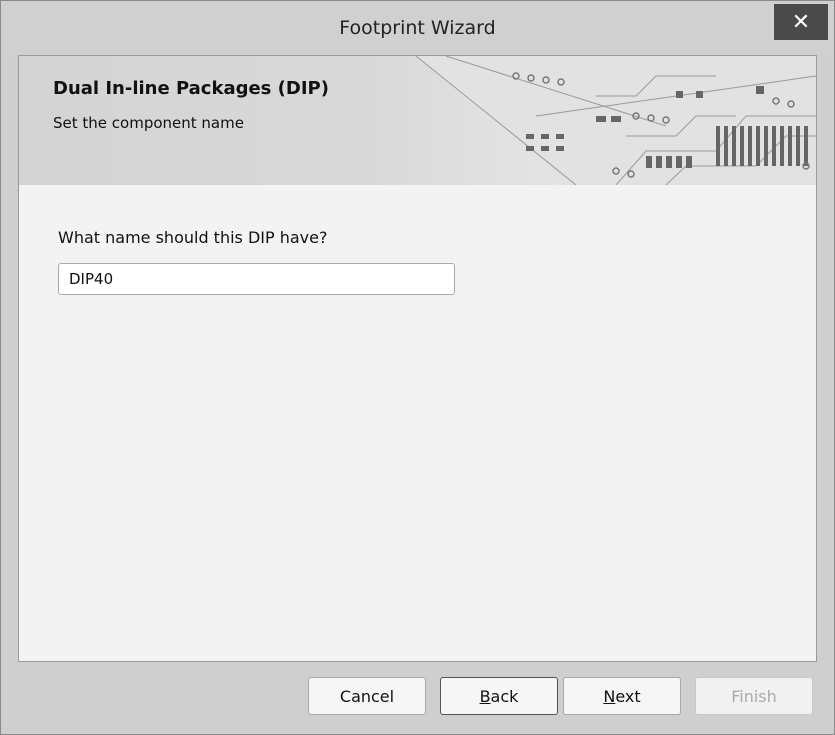  Describe the element at coordinates (616, 120) in the screenshot. I see `pcb-circuit-icon` at that location.